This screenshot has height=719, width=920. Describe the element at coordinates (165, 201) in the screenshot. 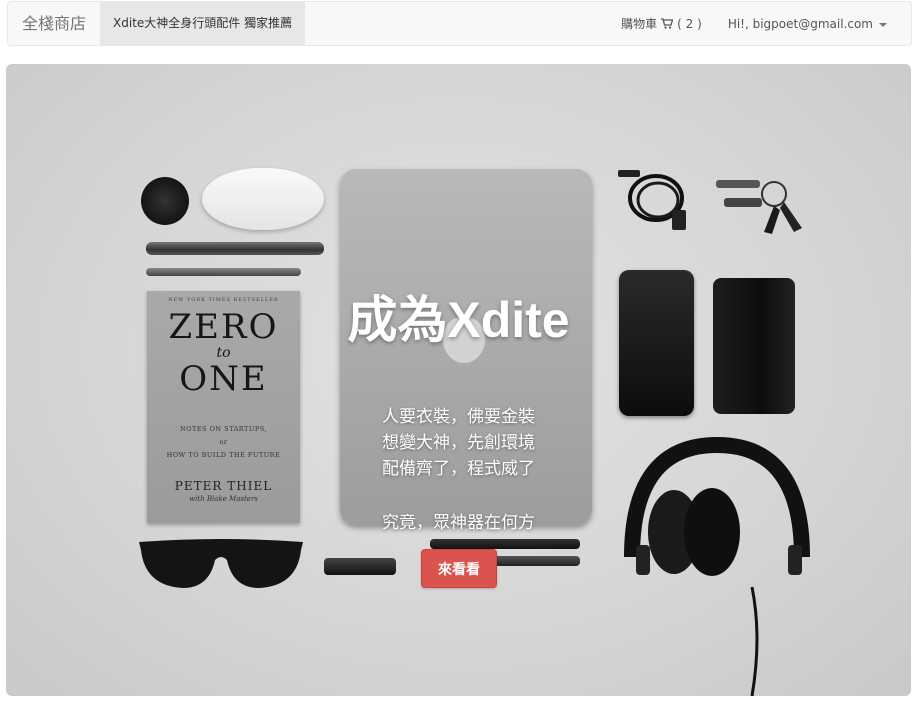

I see `lens-cap-image` at that location.